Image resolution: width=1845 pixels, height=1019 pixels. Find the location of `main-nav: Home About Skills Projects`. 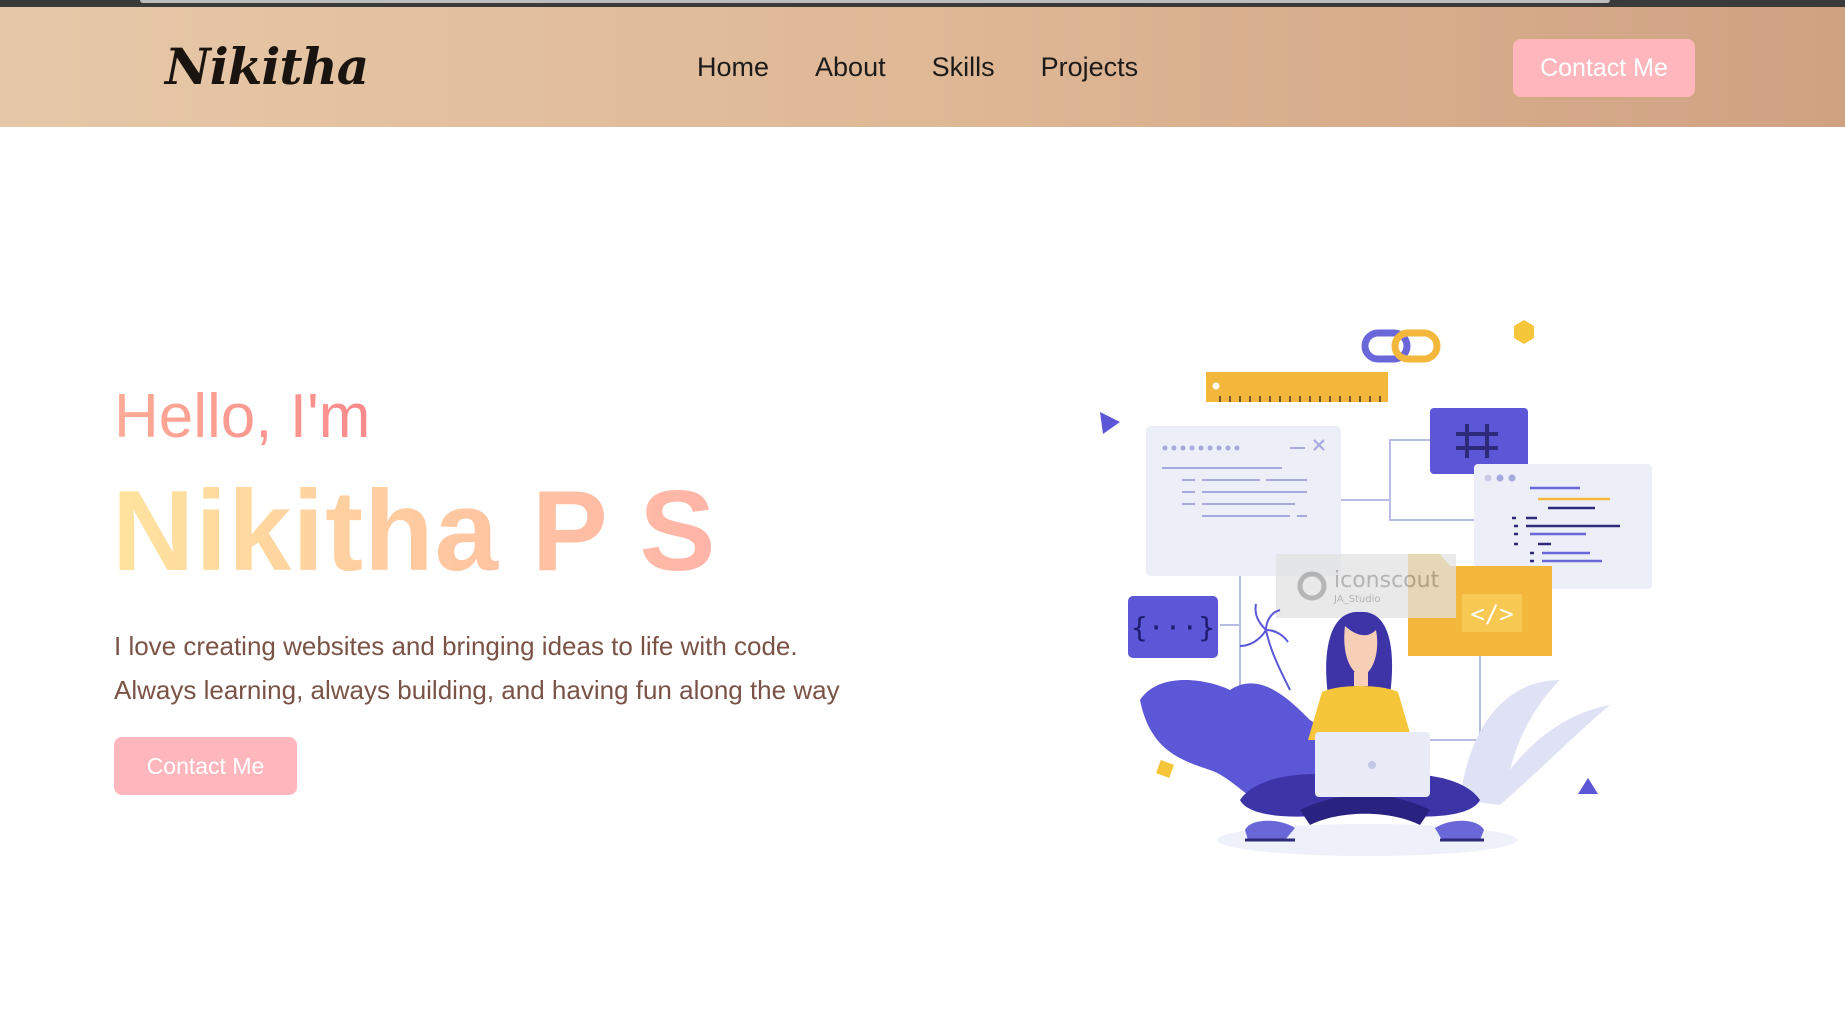

main-nav: Home About Skills Projects is located at coordinates (917, 67).